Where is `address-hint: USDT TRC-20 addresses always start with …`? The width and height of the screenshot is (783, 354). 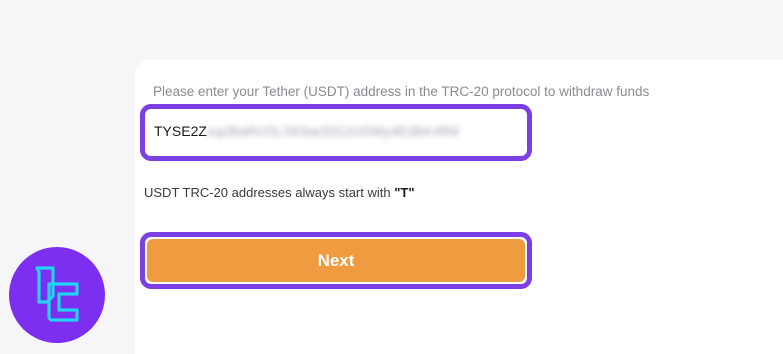 address-hint: USDT TRC-20 addresses always start with … is located at coordinates (279, 192).